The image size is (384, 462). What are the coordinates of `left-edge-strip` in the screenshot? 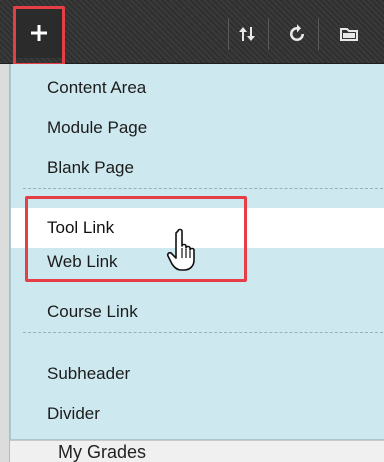 It's located at (5, 231).